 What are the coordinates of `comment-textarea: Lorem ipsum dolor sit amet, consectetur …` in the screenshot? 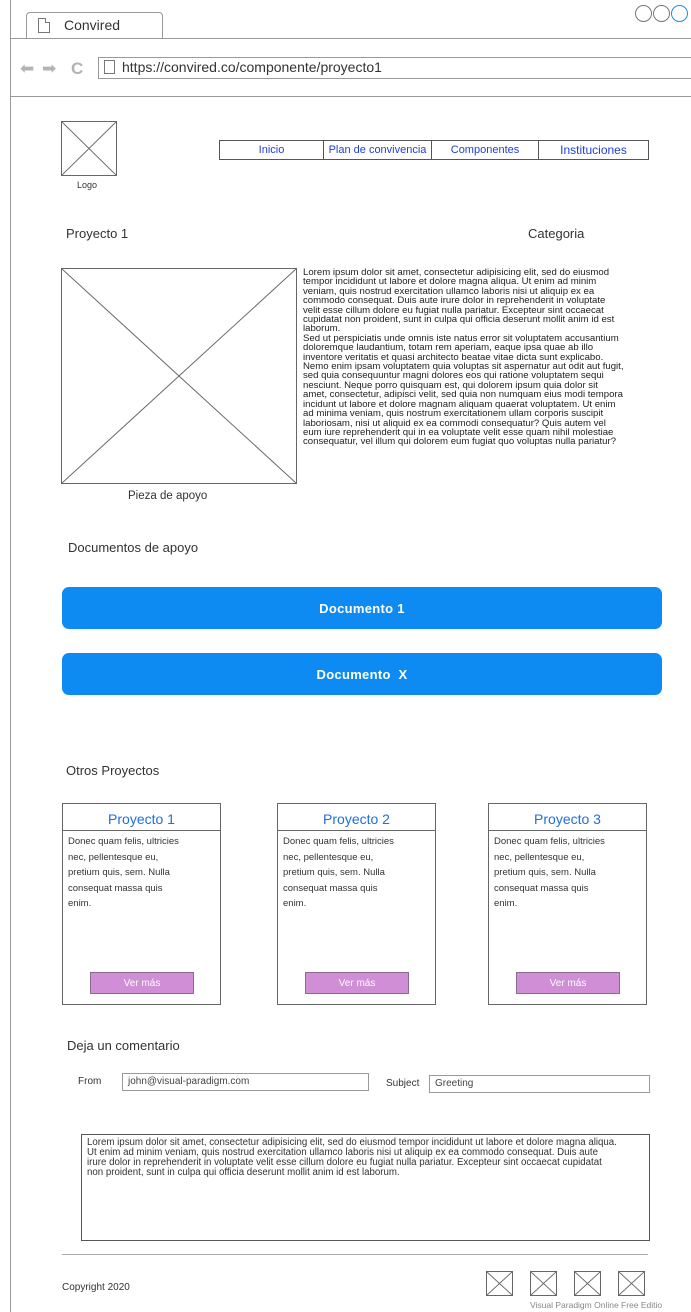 It's located at (365, 1187).